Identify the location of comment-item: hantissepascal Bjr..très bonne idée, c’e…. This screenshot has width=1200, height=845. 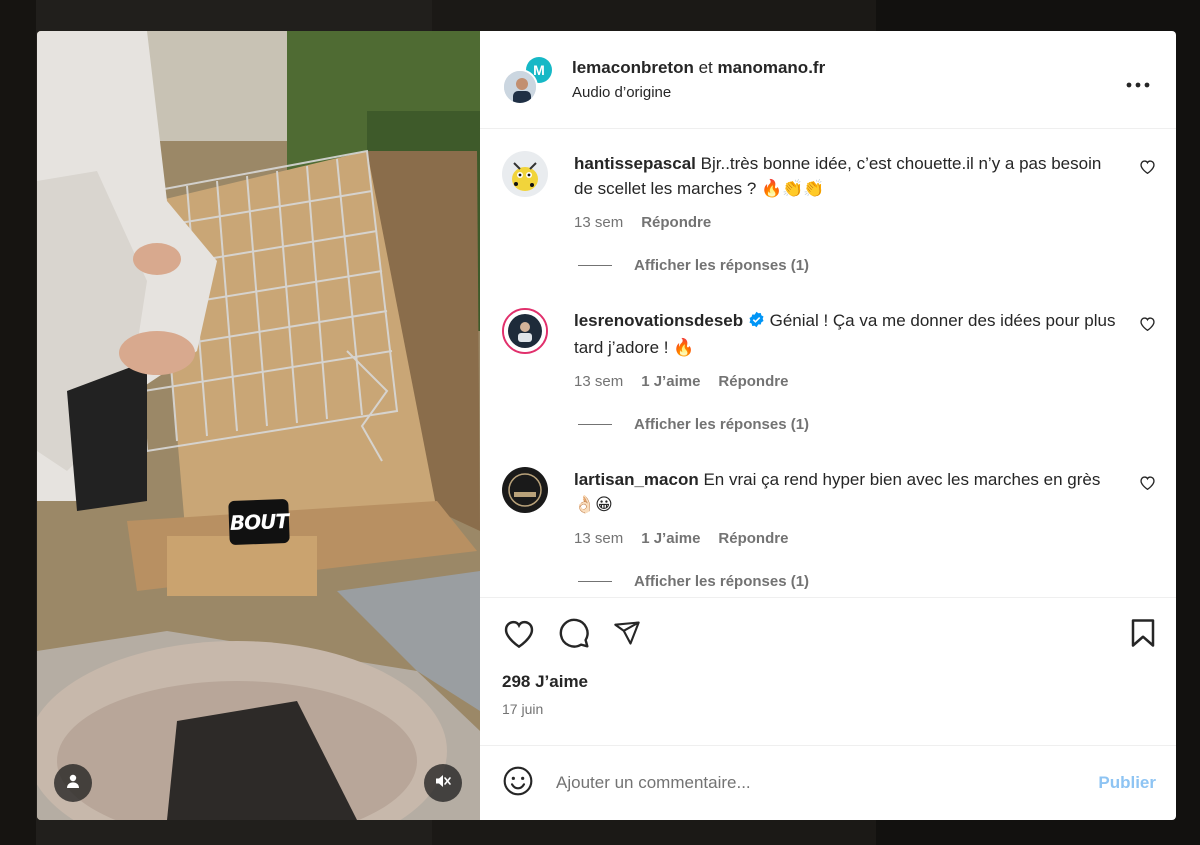
(828, 214).